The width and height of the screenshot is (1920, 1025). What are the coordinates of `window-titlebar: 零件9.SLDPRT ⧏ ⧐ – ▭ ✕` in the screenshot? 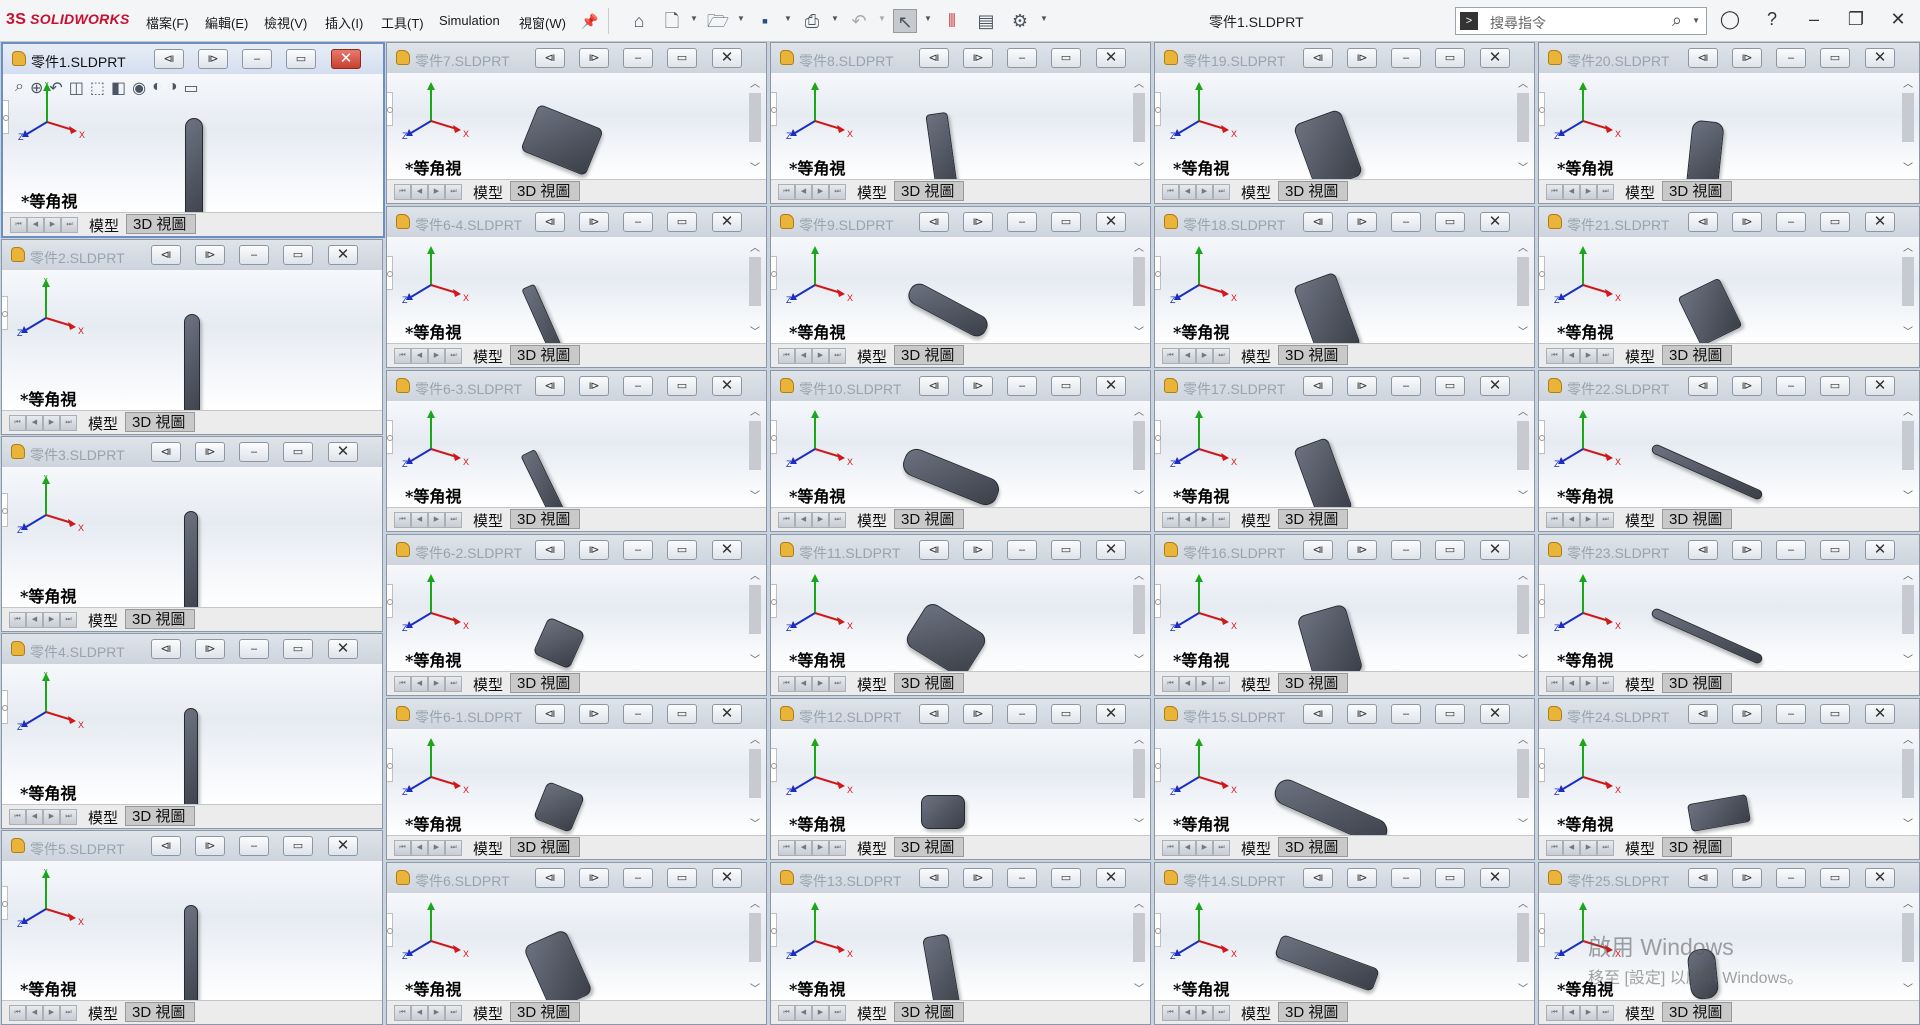 It's located at (960, 222).